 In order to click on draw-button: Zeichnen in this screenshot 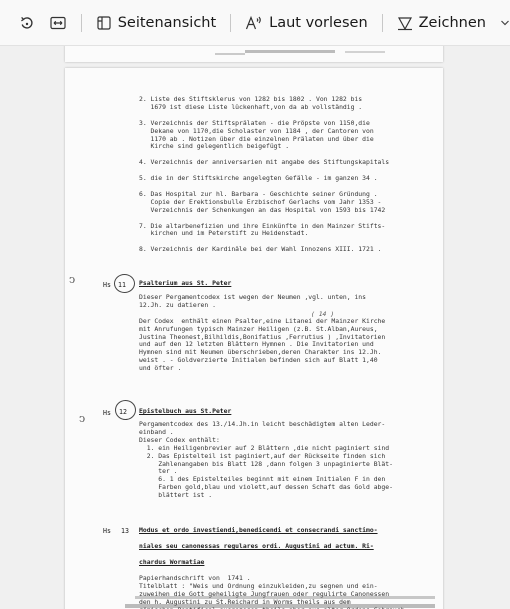, I will do `click(441, 23)`.